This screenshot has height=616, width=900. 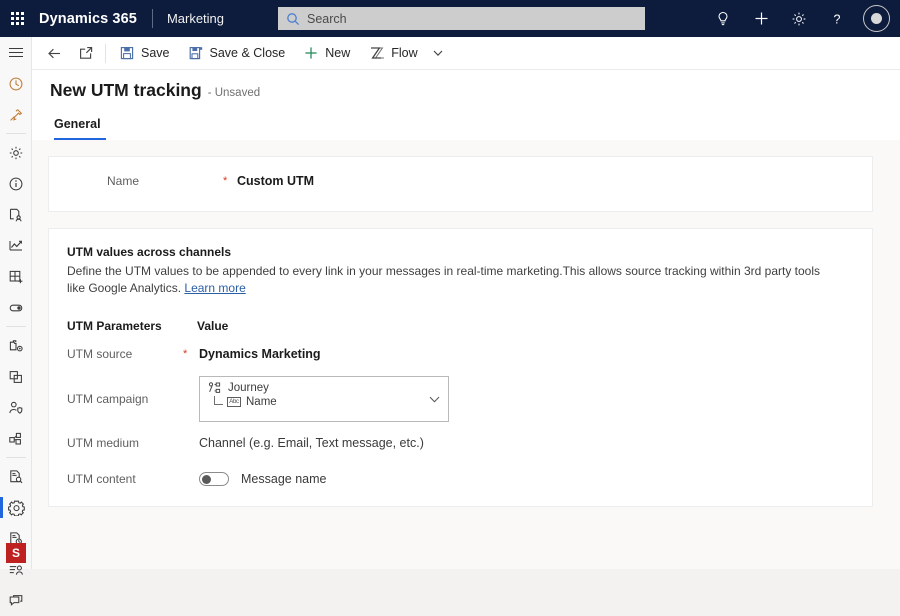 What do you see at coordinates (17, 18) in the screenshot?
I see `app-launcher-button` at bounding box center [17, 18].